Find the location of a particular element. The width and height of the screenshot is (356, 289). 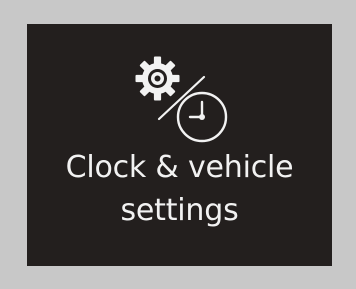

clock-icon is located at coordinates (202, 117).